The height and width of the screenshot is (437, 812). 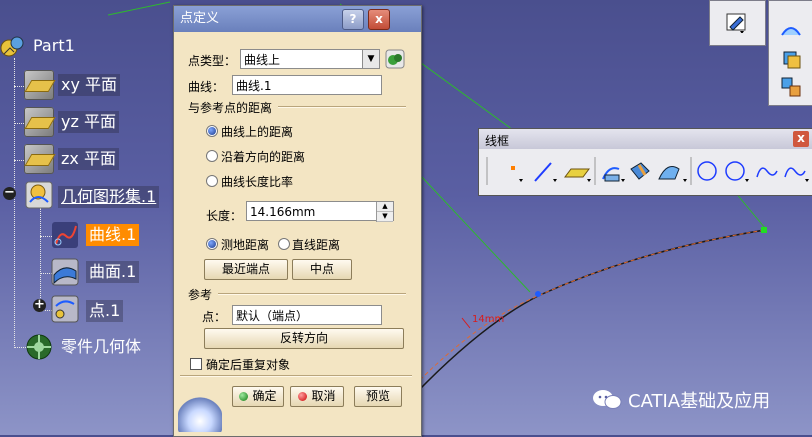 I want to click on cancel-button: 取消, so click(x=317, y=396).